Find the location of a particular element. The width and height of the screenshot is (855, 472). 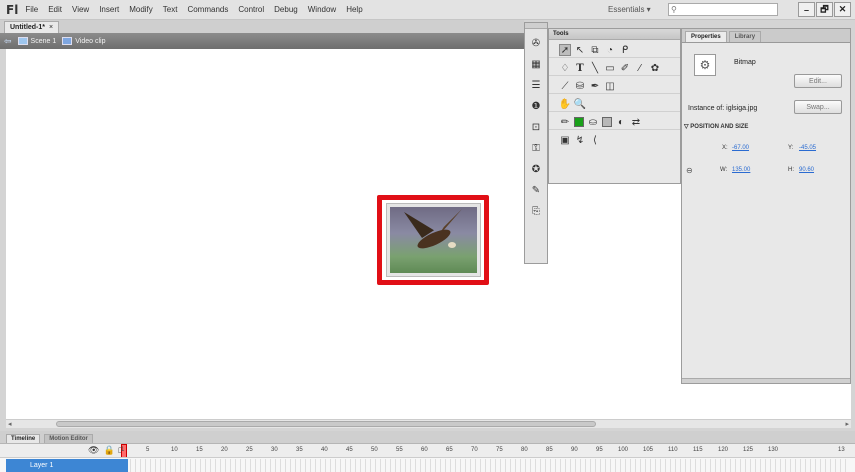

properties-tab-bar: Properties Library is located at coordinates (766, 36).